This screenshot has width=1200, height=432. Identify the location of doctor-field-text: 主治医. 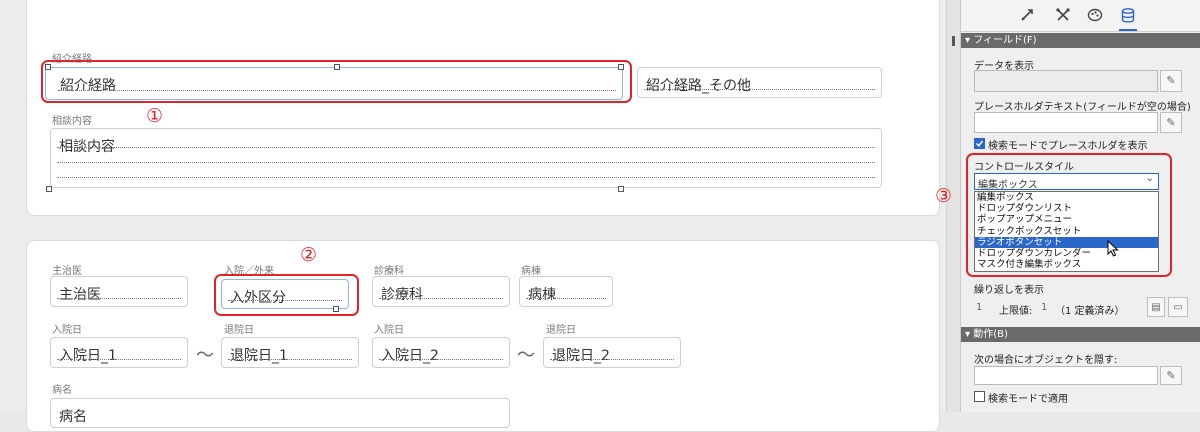
(80, 295).